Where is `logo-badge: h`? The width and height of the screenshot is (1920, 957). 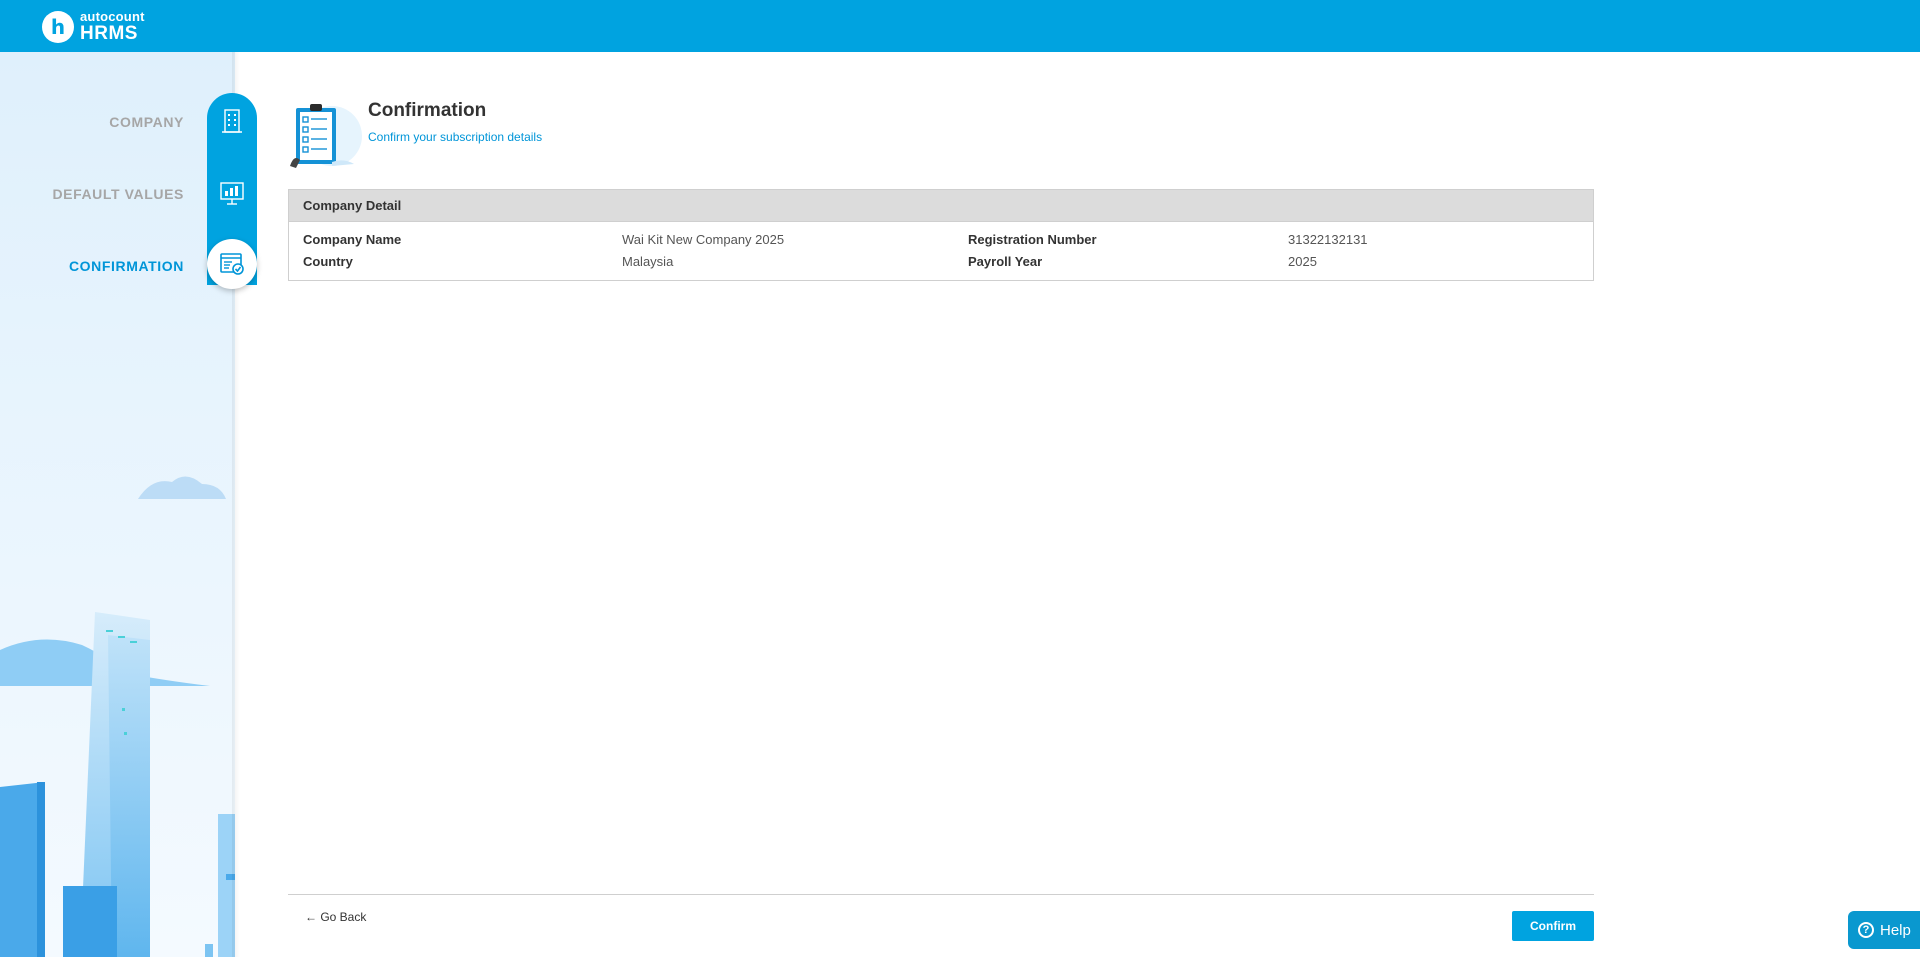
logo-badge: h is located at coordinates (58, 26).